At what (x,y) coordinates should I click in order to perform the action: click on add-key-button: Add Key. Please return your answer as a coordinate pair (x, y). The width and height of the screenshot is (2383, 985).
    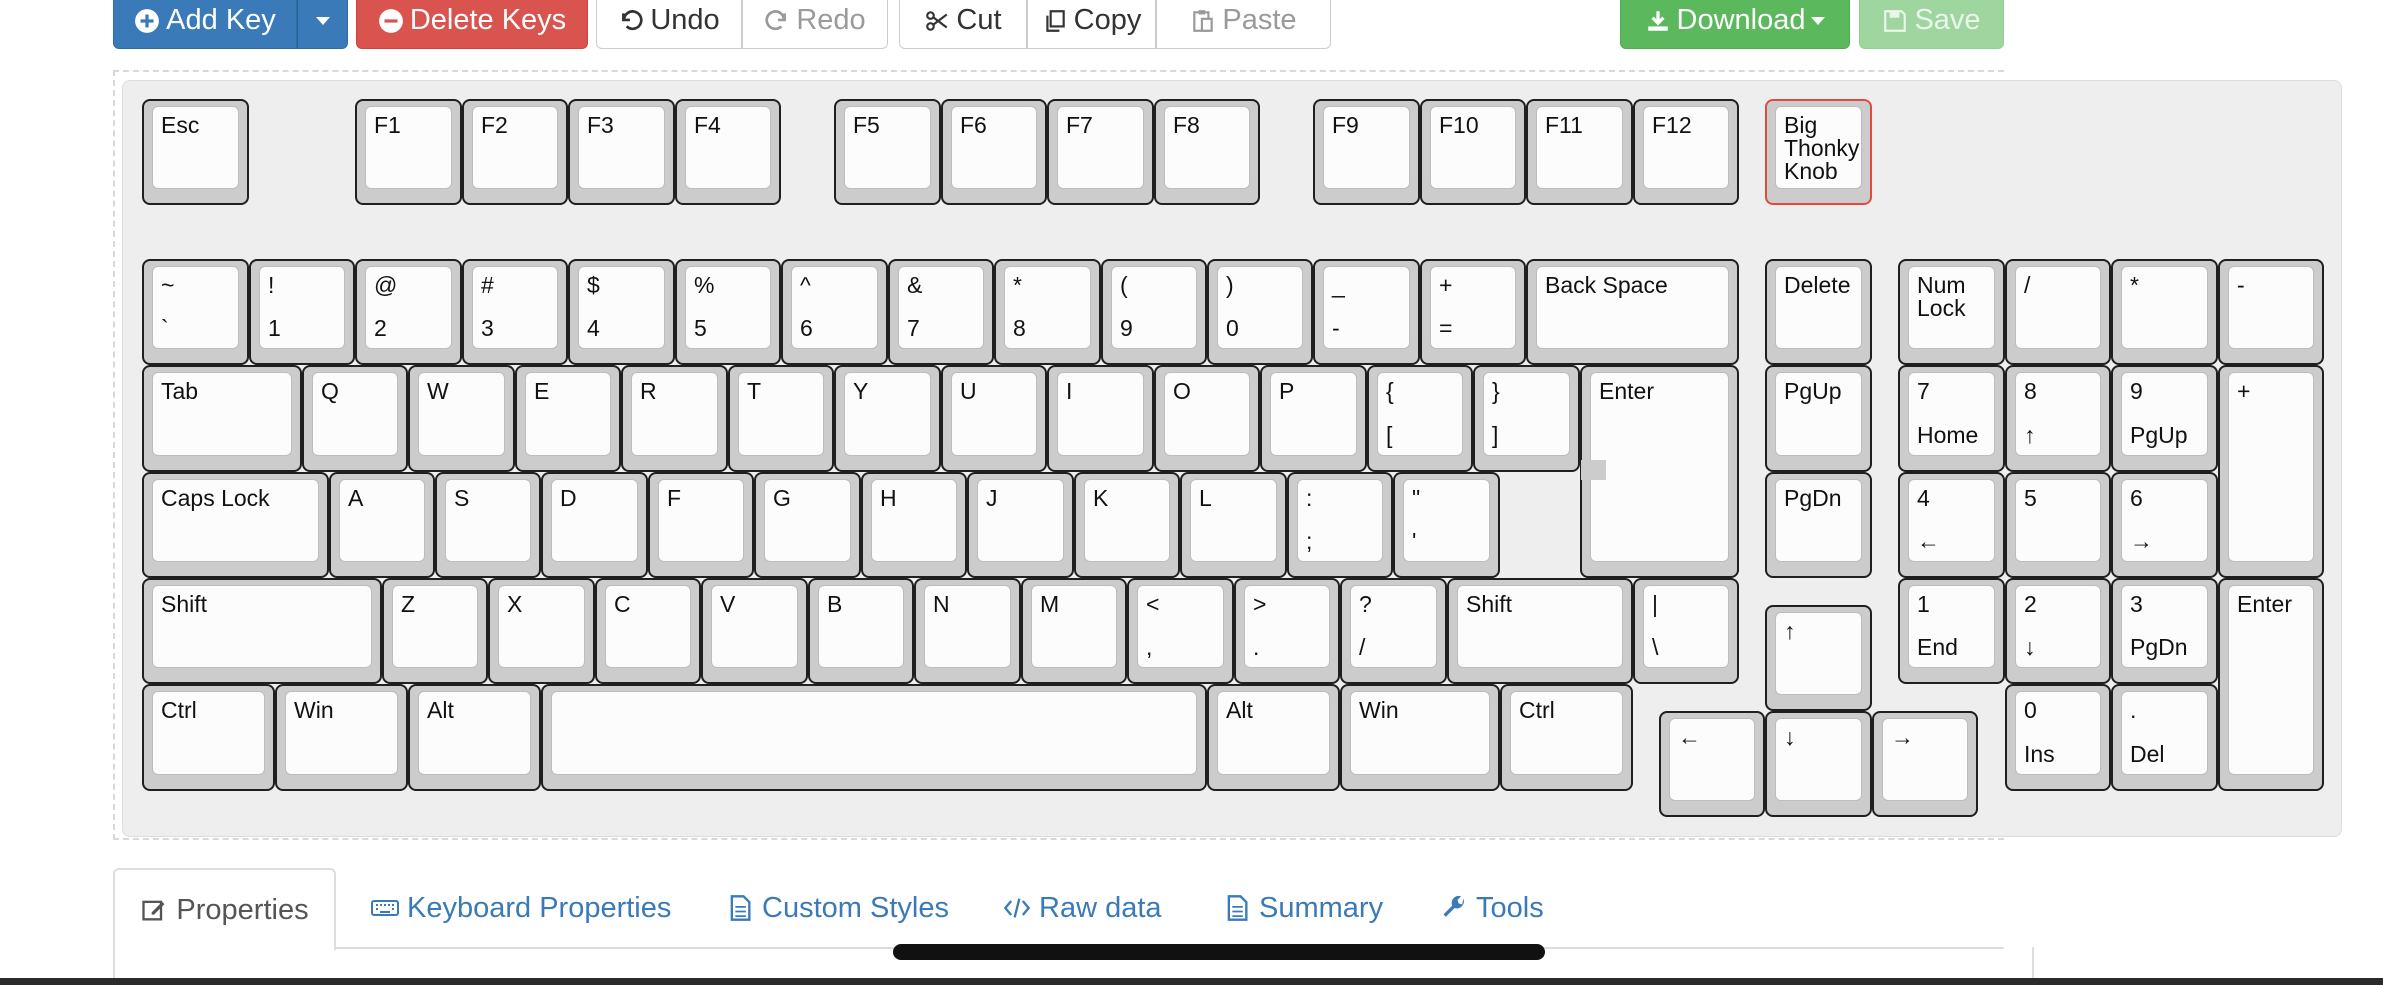
    Looking at the image, I should click on (205, 24).